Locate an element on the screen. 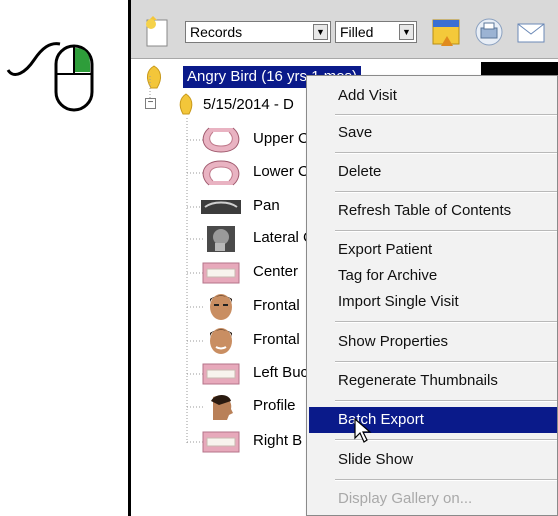 This screenshot has height=516, width=558. menu-item-slide-show: Slide Show is located at coordinates (433, 460).